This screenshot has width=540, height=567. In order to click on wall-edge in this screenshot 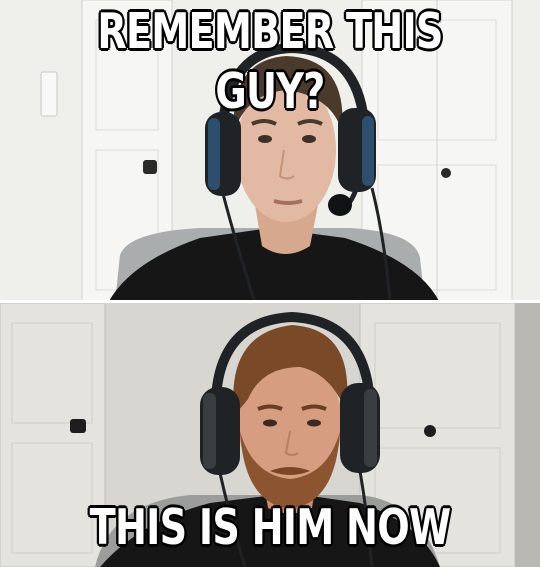, I will do `click(527, 435)`.